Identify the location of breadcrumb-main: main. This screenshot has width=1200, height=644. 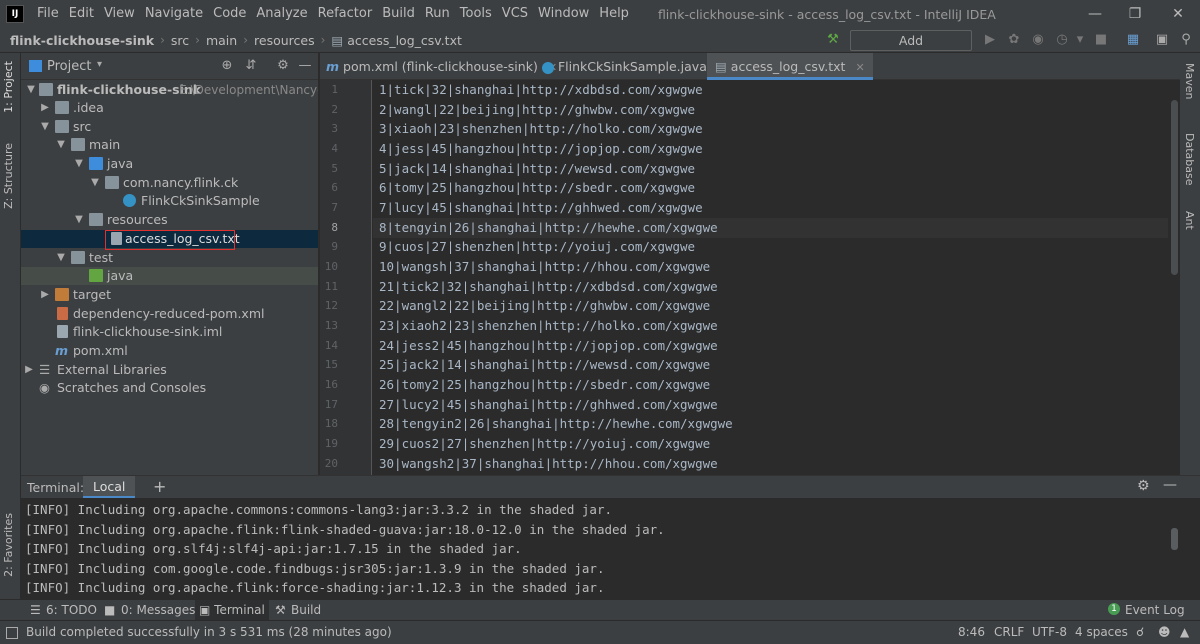
(221, 40).